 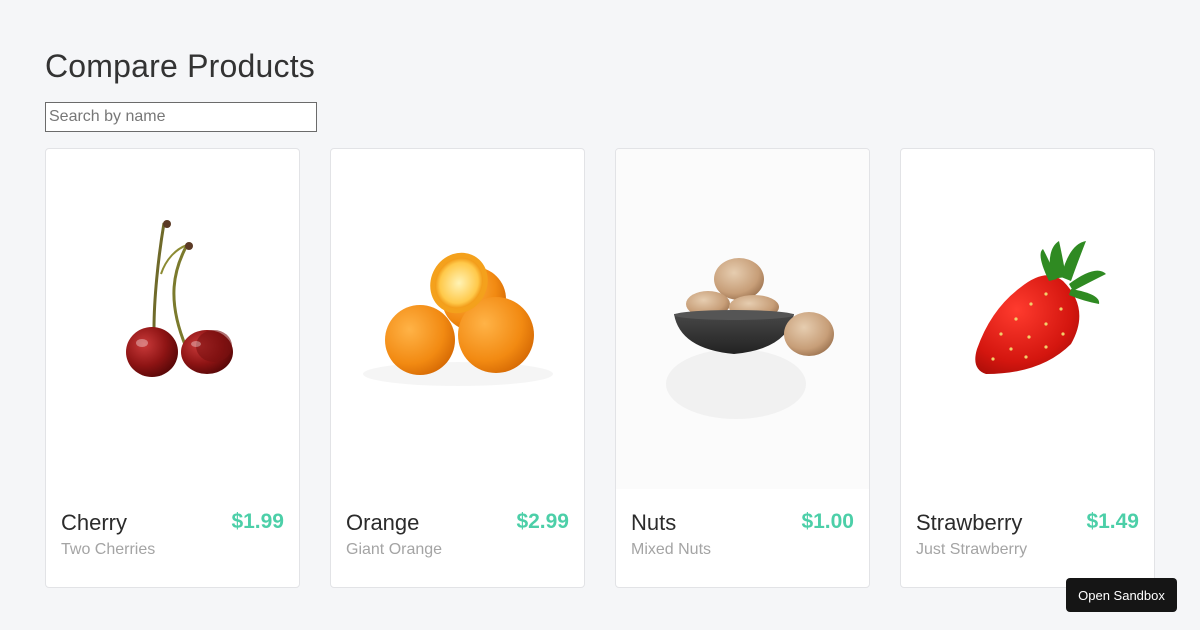 What do you see at coordinates (654, 522) in the screenshot?
I see `product-name: Nuts` at bounding box center [654, 522].